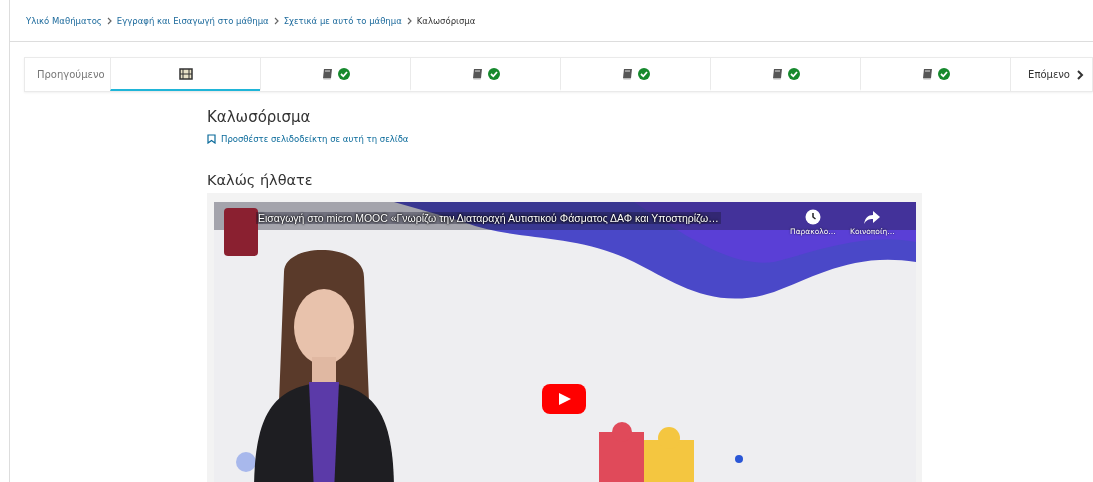  I want to click on chevron-right-icon, so click(1080, 74).